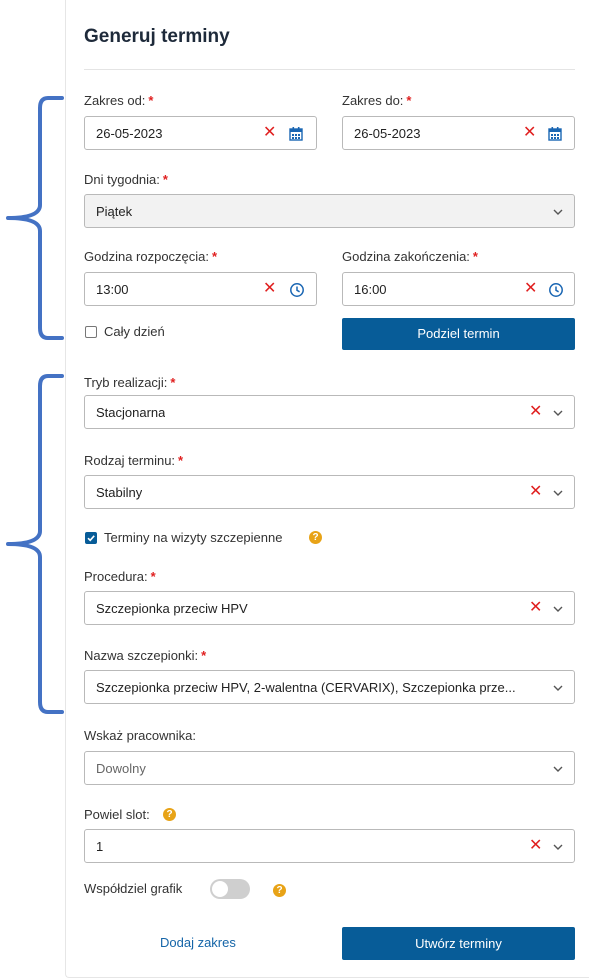 The width and height of the screenshot is (589, 978). I want to click on annotation-brace-bottom, so click(35, 544).